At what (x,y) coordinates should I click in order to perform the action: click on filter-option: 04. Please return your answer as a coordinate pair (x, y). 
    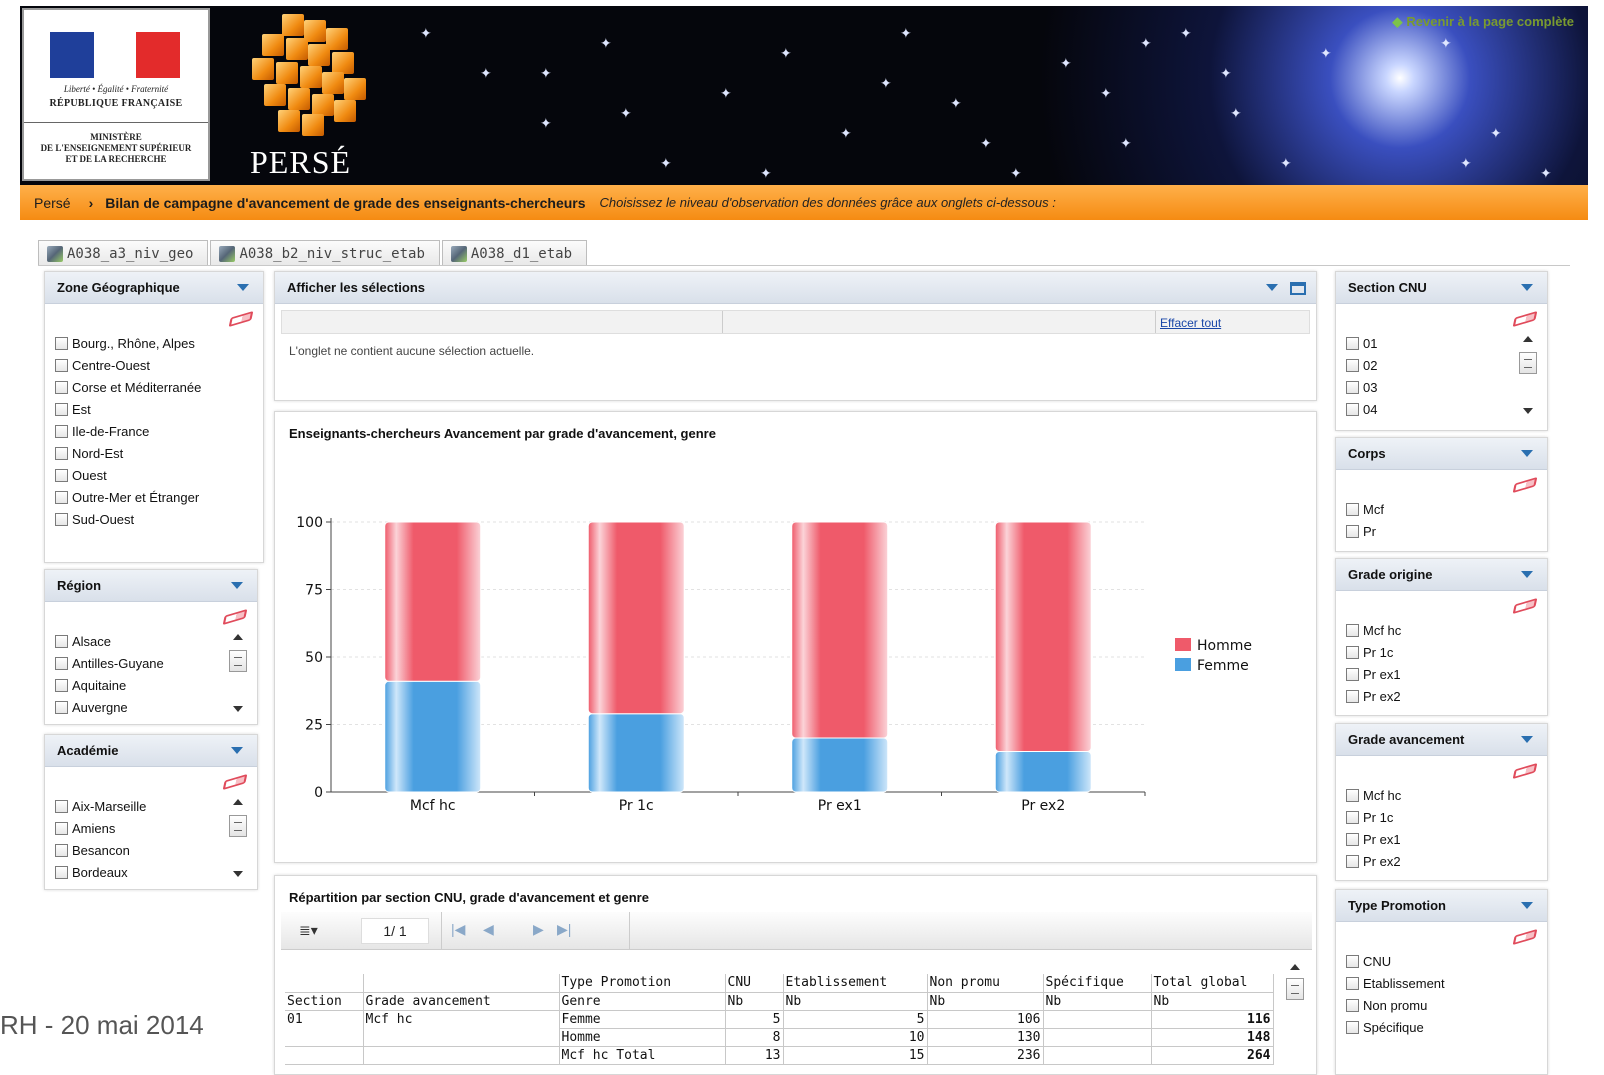
    Looking at the image, I should click on (1361, 409).